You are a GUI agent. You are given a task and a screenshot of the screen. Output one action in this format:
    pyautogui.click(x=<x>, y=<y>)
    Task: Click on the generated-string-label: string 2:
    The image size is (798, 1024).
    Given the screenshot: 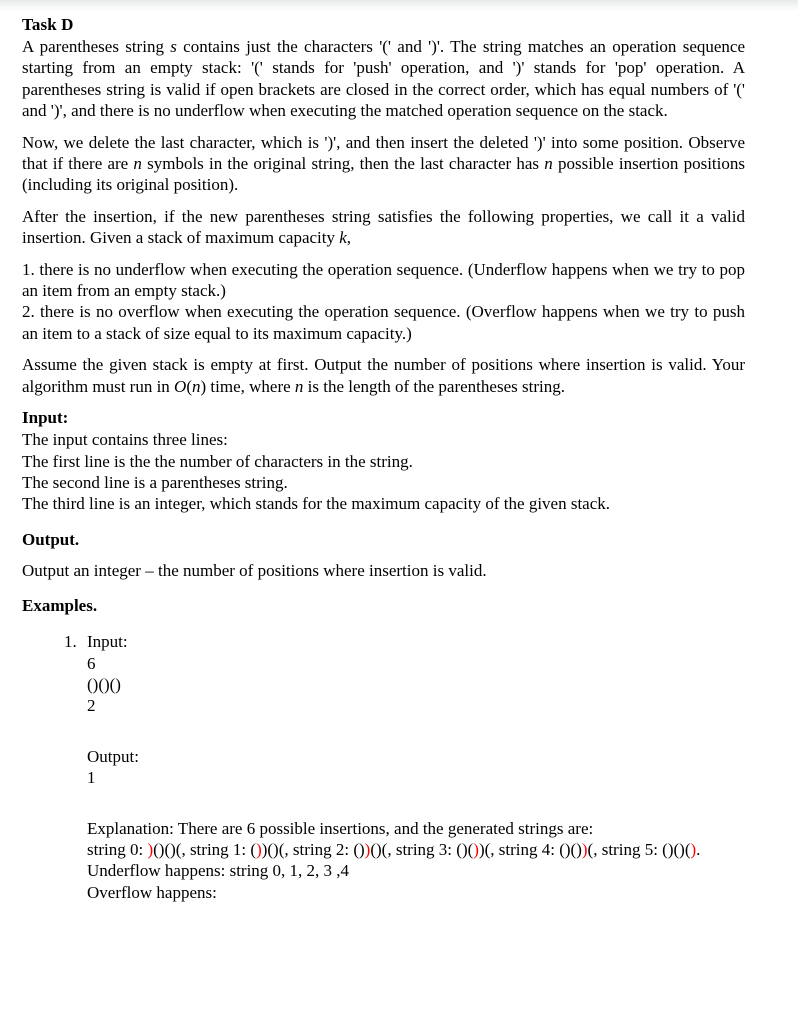 What is the action you would take?
    pyautogui.click(x=323, y=849)
    